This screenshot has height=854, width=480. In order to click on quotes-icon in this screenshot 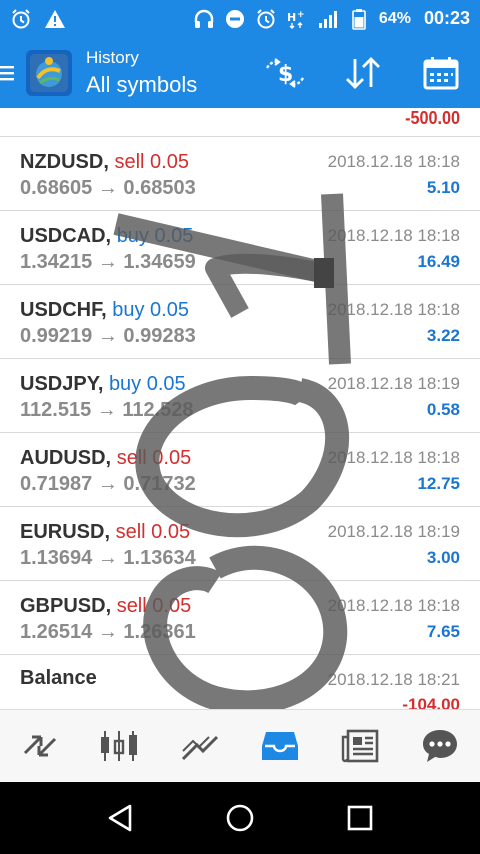, I will do `click(40, 746)`.